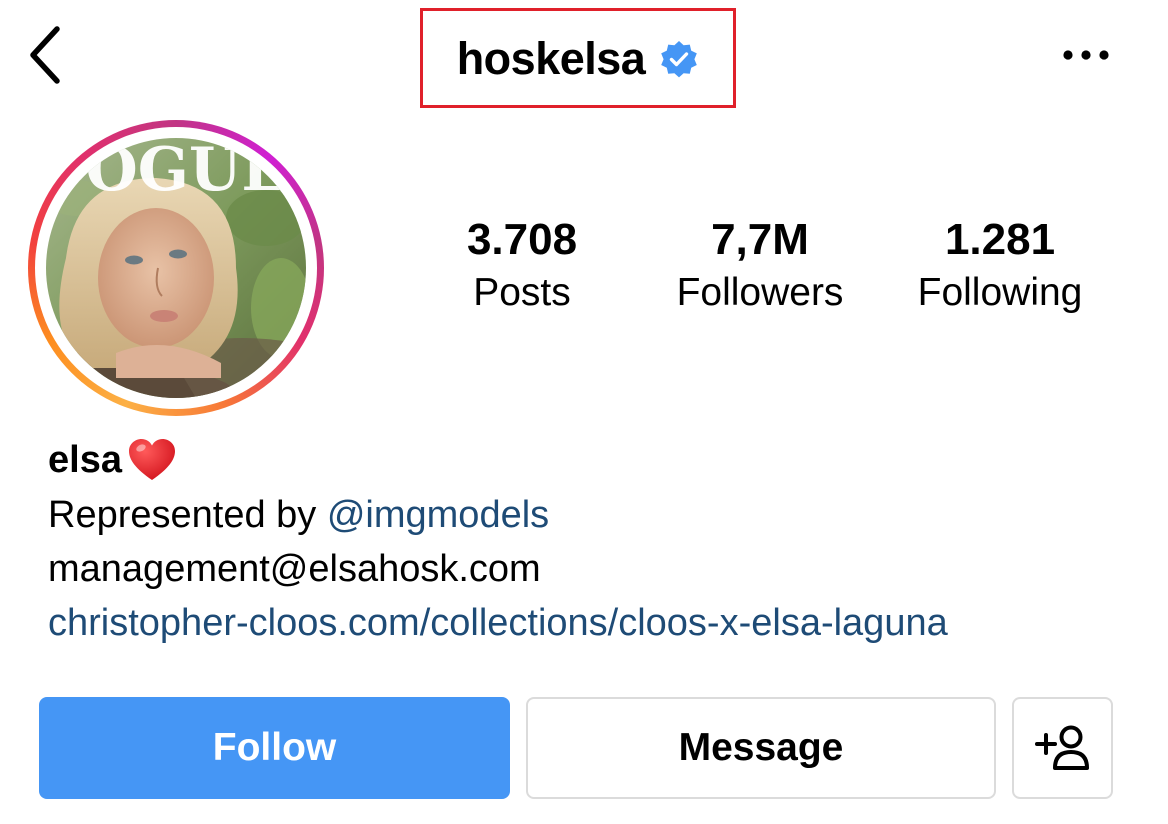 The width and height of the screenshot is (1168, 824). Describe the element at coordinates (1000, 239) in the screenshot. I see `following-count: 1.281` at that location.